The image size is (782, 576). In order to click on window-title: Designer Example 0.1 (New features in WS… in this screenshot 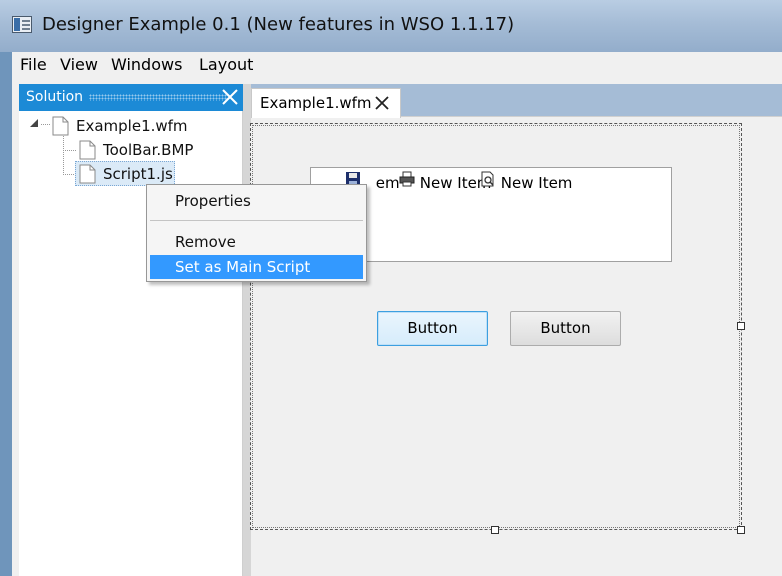, I will do `click(278, 24)`.